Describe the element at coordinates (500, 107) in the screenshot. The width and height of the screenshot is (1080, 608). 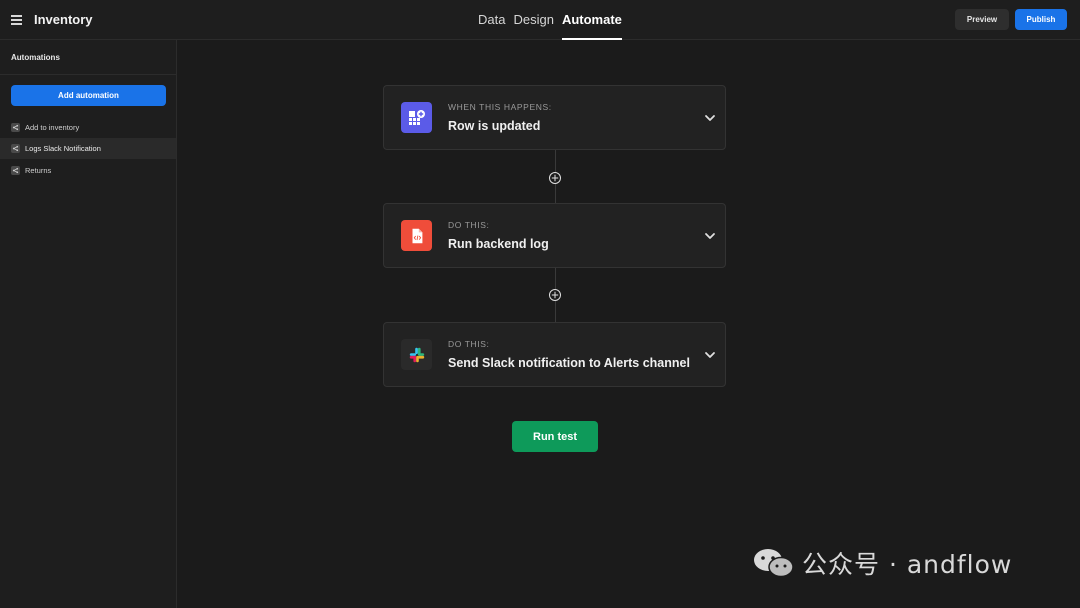
I see `step-kicker: WHEN THIS HAPPENS:` at that location.